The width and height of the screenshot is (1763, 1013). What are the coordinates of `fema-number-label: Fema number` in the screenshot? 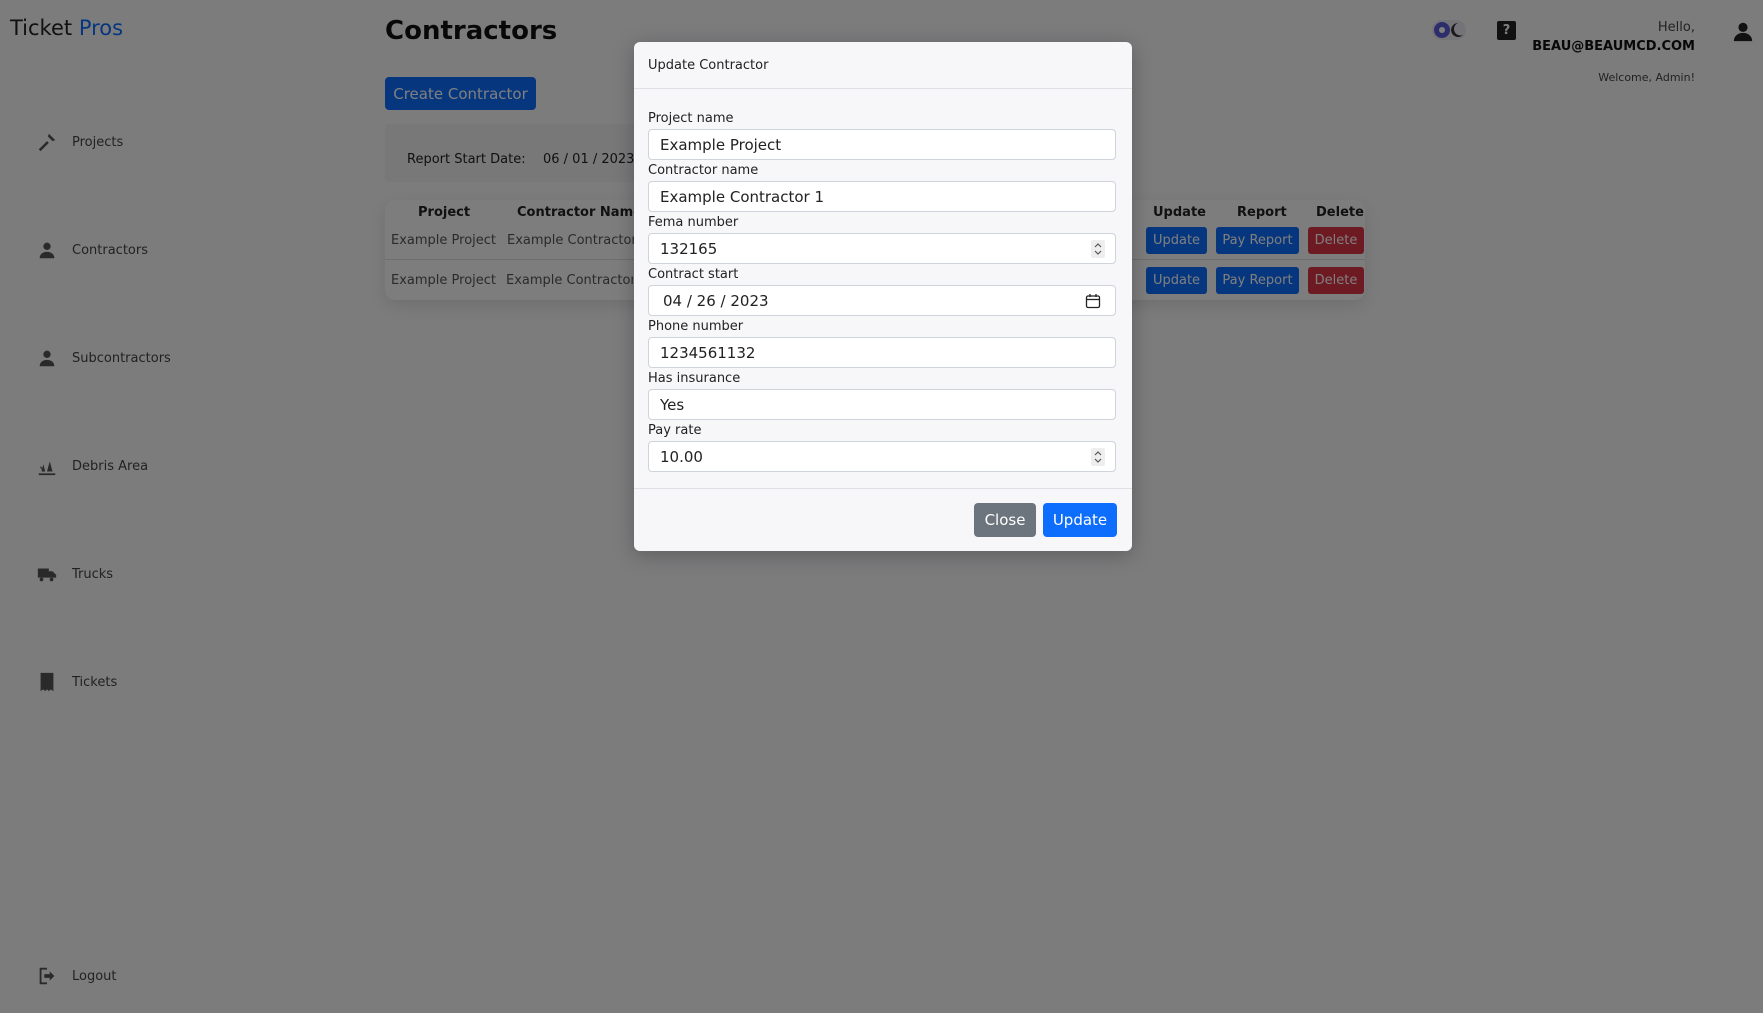 It's located at (693, 222).